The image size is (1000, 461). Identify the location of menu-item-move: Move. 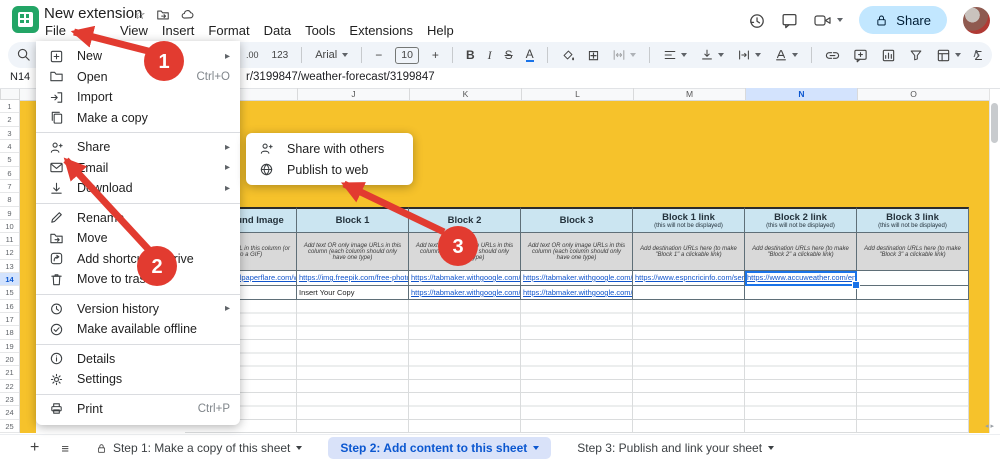
(138, 238).